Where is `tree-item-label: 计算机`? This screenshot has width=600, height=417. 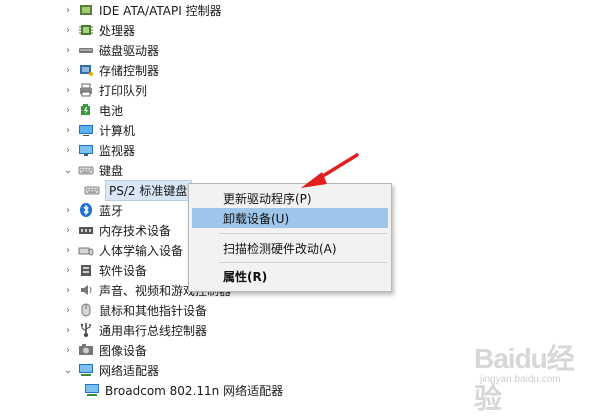 tree-item-label: 计算机 is located at coordinates (117, 130).